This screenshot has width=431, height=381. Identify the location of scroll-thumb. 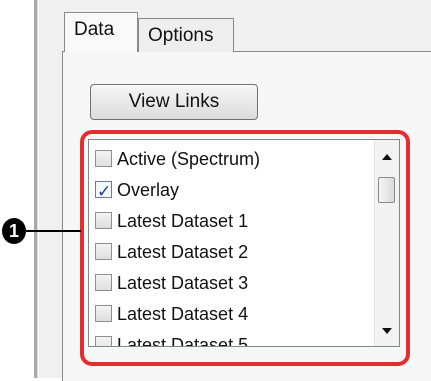
(386, 190).